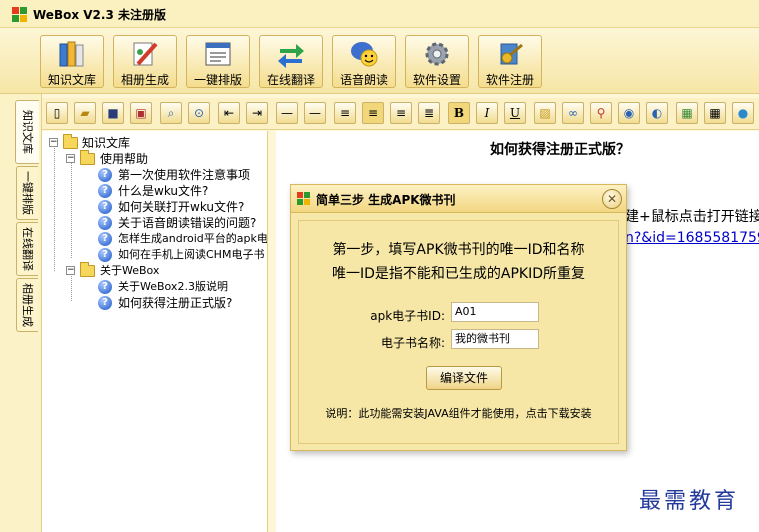 This screenshot has height=532, width=759. Describe the element at coordinates (495, 312) in the screenshot. I see `apk-id-input: A01` at that location.